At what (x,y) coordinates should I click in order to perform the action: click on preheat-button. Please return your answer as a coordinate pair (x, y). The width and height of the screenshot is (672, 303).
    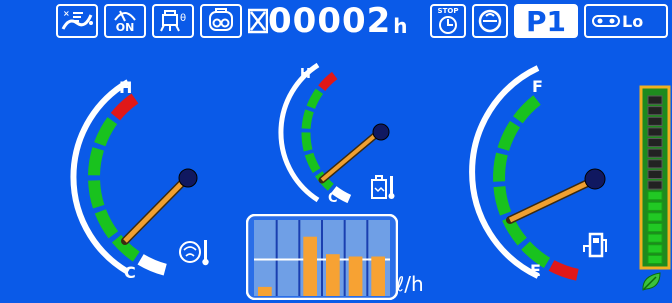
    Looking at the image, I should click on (221, 21).